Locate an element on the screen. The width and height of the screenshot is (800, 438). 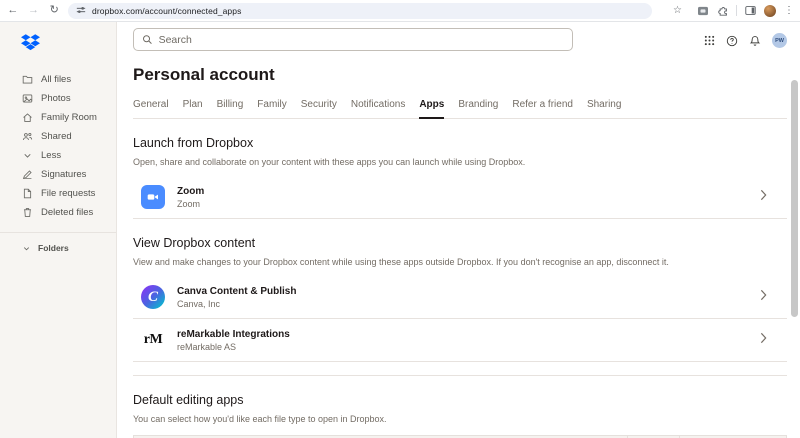
people-icon is located at coordinates (27, 137).